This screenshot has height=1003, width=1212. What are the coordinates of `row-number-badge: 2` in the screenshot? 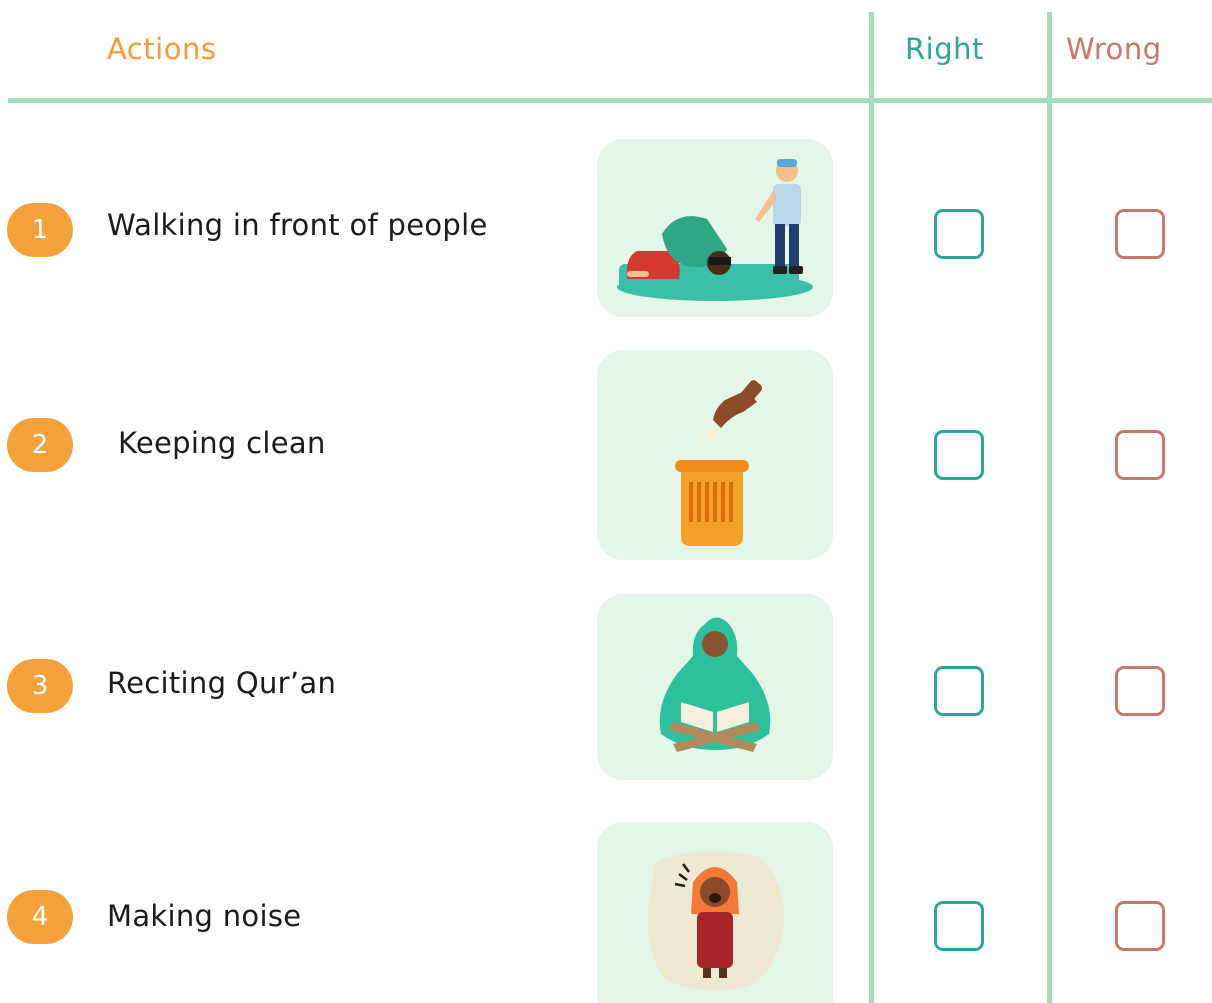 It's located at (40, 445).